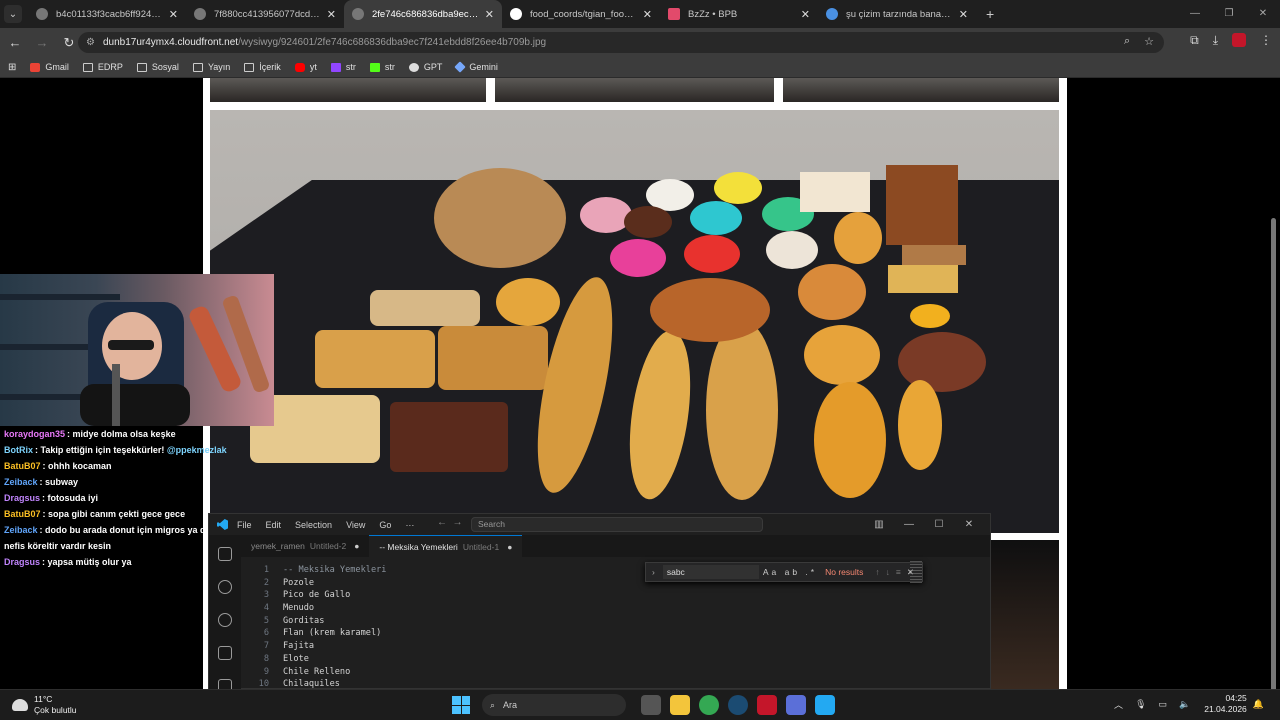  Describe the element at coordinates (15, 42) in the screenshot. I see `back-icon: ←` at that location.